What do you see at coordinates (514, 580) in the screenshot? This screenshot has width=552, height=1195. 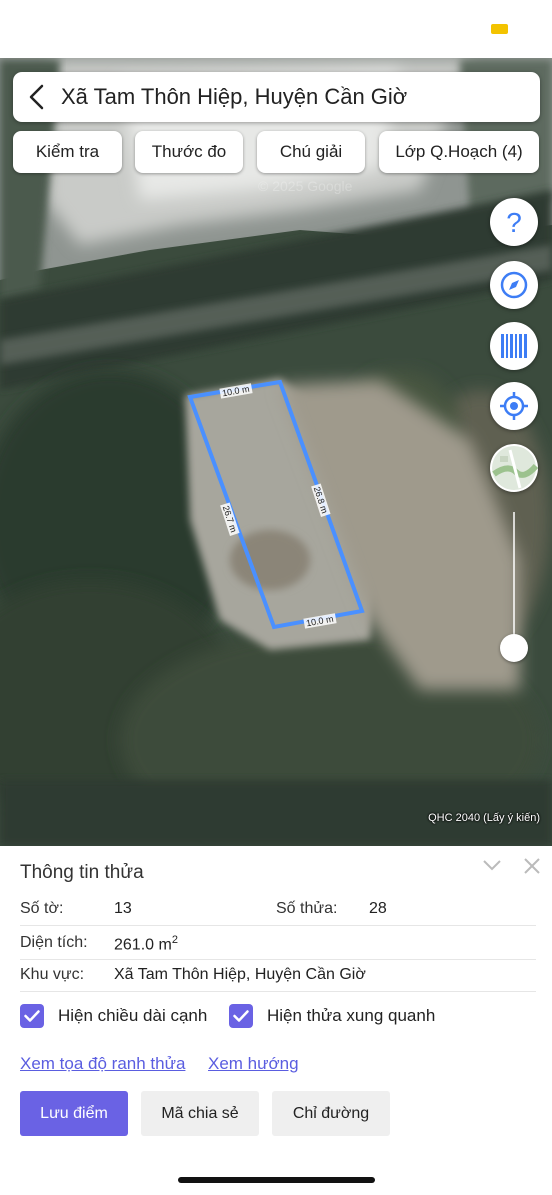 I see `zoom-slider-track` at bounding box center [514, 580].